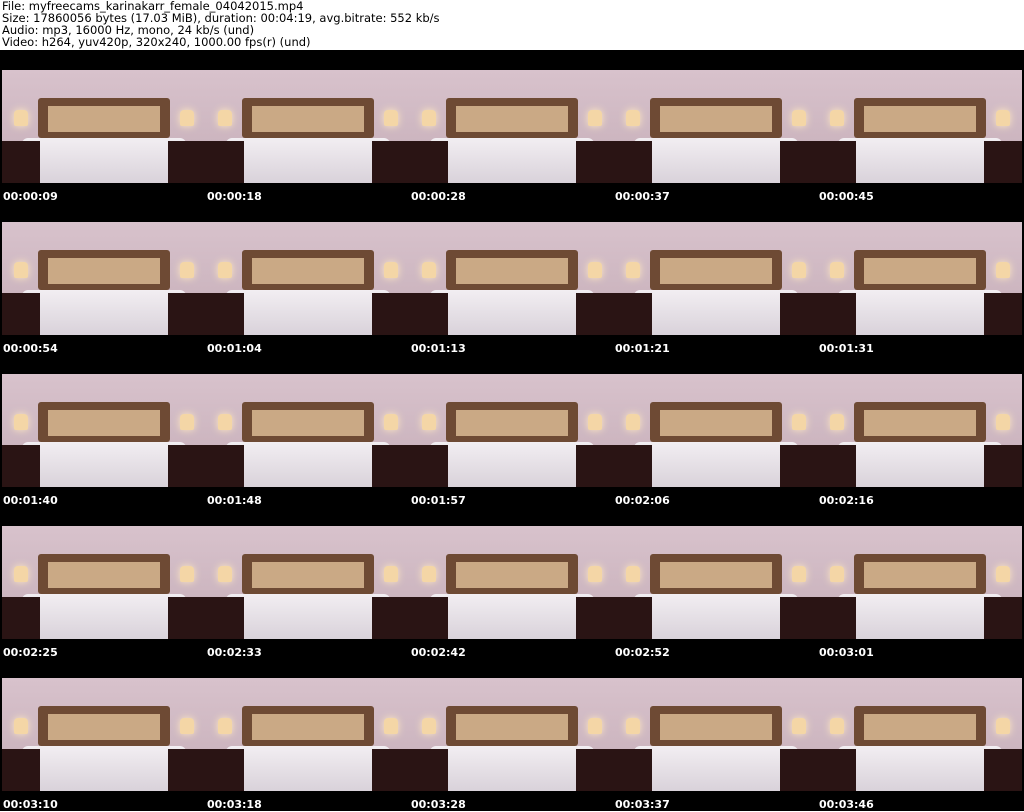  What do you see at coordinates (512, 128) in the screenshot?
I see `thumbnail: 00:00:28` at bounding box center [512, 128].